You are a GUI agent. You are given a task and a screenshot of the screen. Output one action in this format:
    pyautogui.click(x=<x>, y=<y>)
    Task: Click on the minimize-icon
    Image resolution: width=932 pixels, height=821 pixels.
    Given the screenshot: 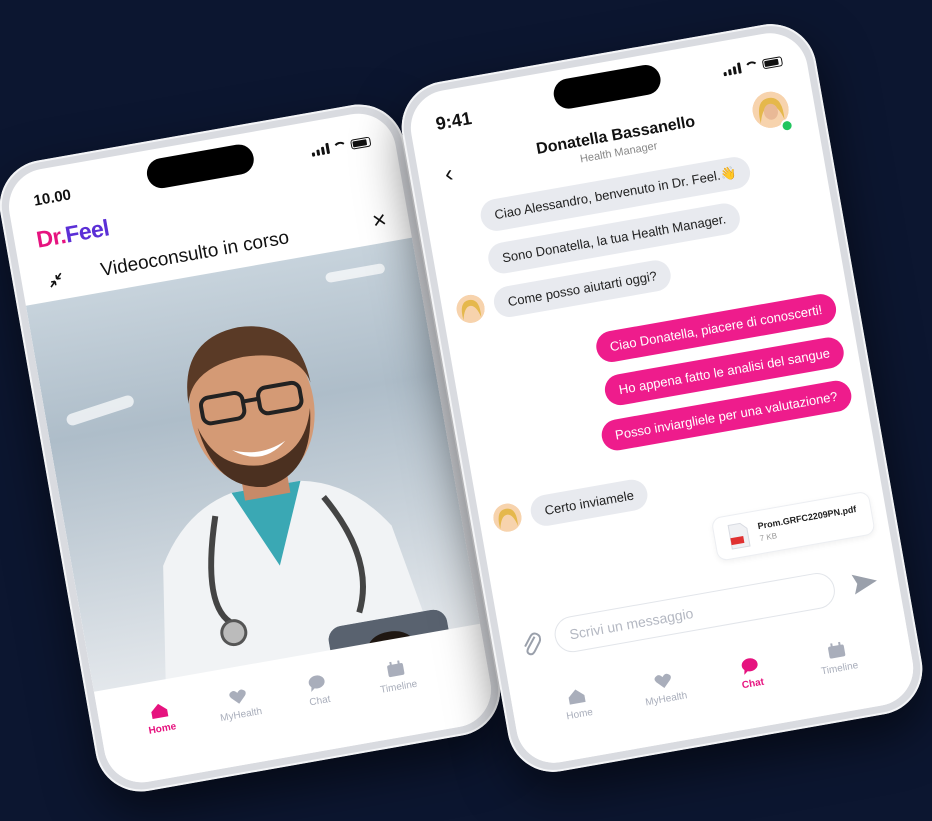 What is the action you would take?
    pyautogui.click(x=56, y=280)
    